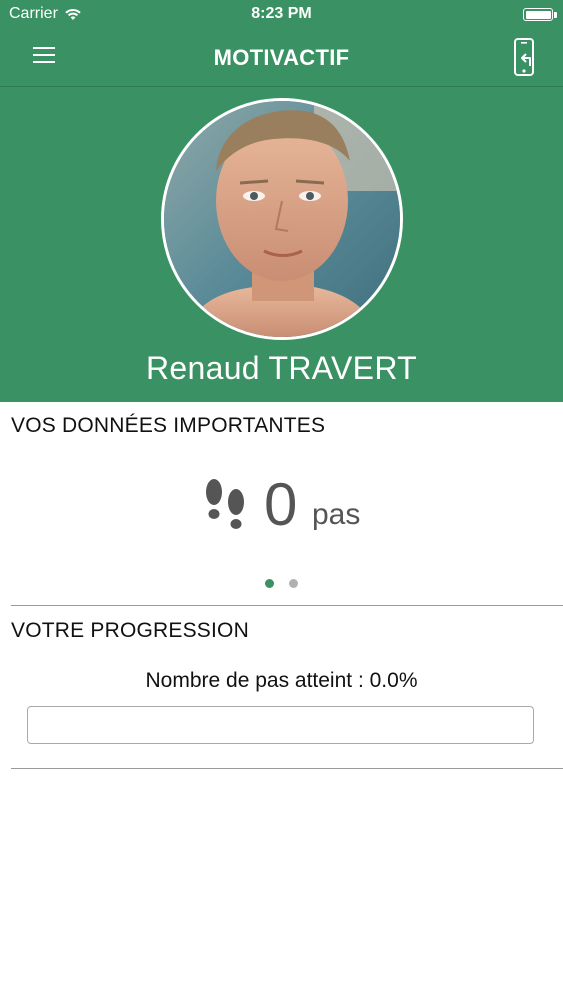 This screenshot has width=563, height=1000. I want to click on app-title: MOTIVACTIF, so click(281, 57).